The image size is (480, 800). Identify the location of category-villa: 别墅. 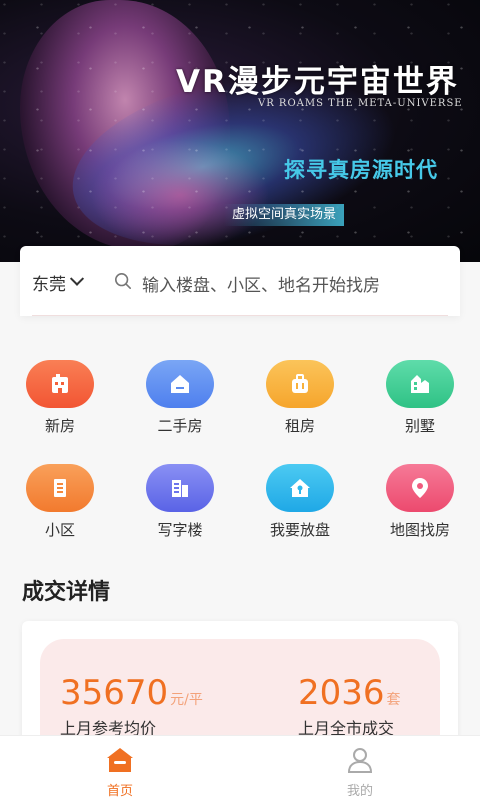
(420, 405).